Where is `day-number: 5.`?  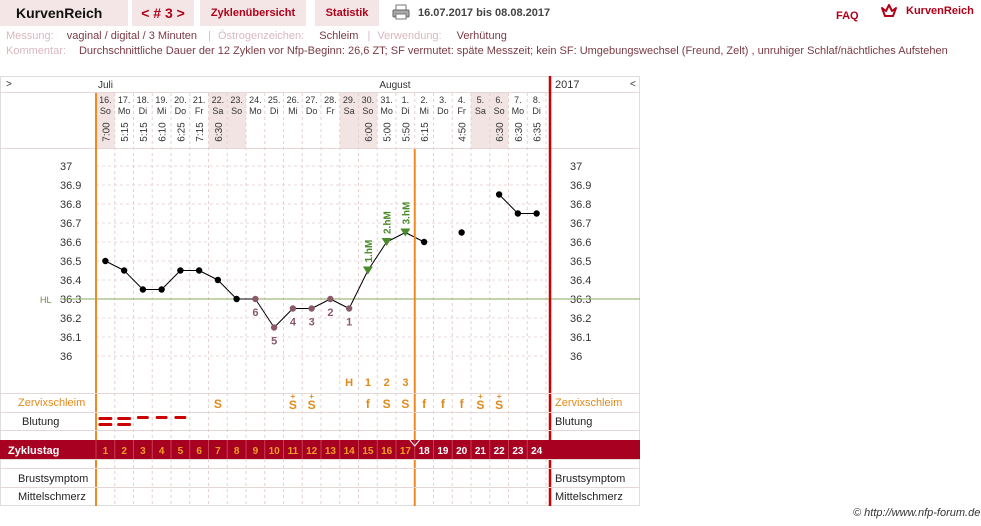 day-number: 5. is located at coordinates (481, 100).